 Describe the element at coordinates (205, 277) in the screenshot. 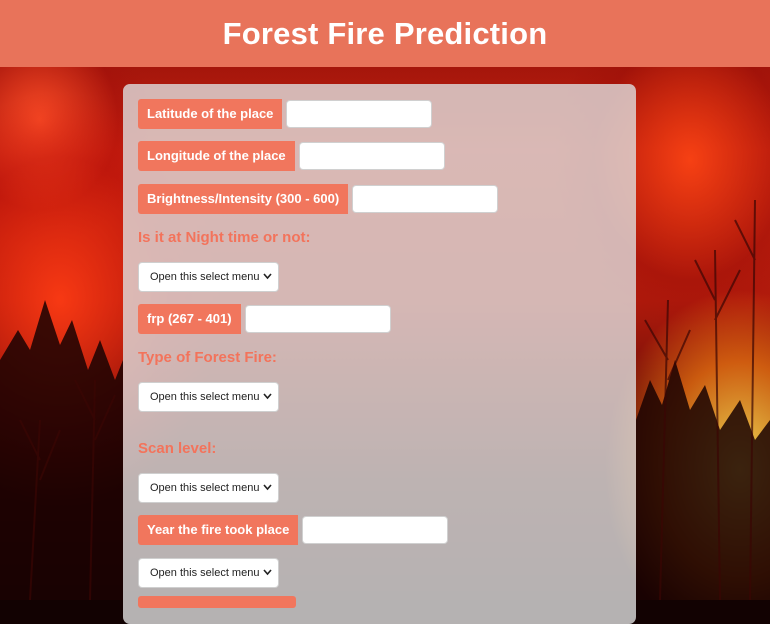

I see `night-select-value: Open this select menu` at that location.